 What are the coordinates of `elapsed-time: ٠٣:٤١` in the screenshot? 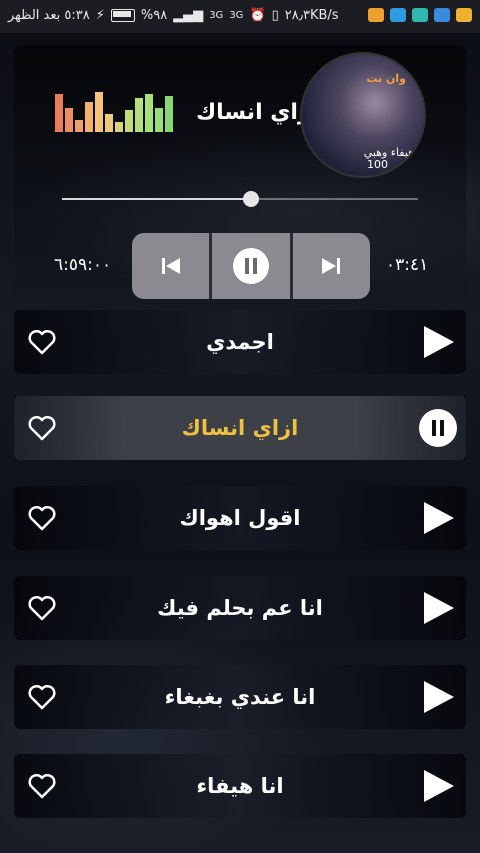 It's located at (407, 265).